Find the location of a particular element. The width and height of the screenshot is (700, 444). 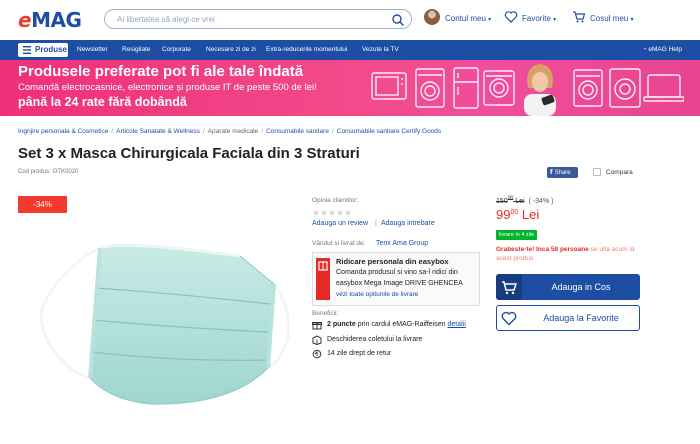

add-to-favorites-button: Adauga la Favorite is located at coordinates (568, 318).